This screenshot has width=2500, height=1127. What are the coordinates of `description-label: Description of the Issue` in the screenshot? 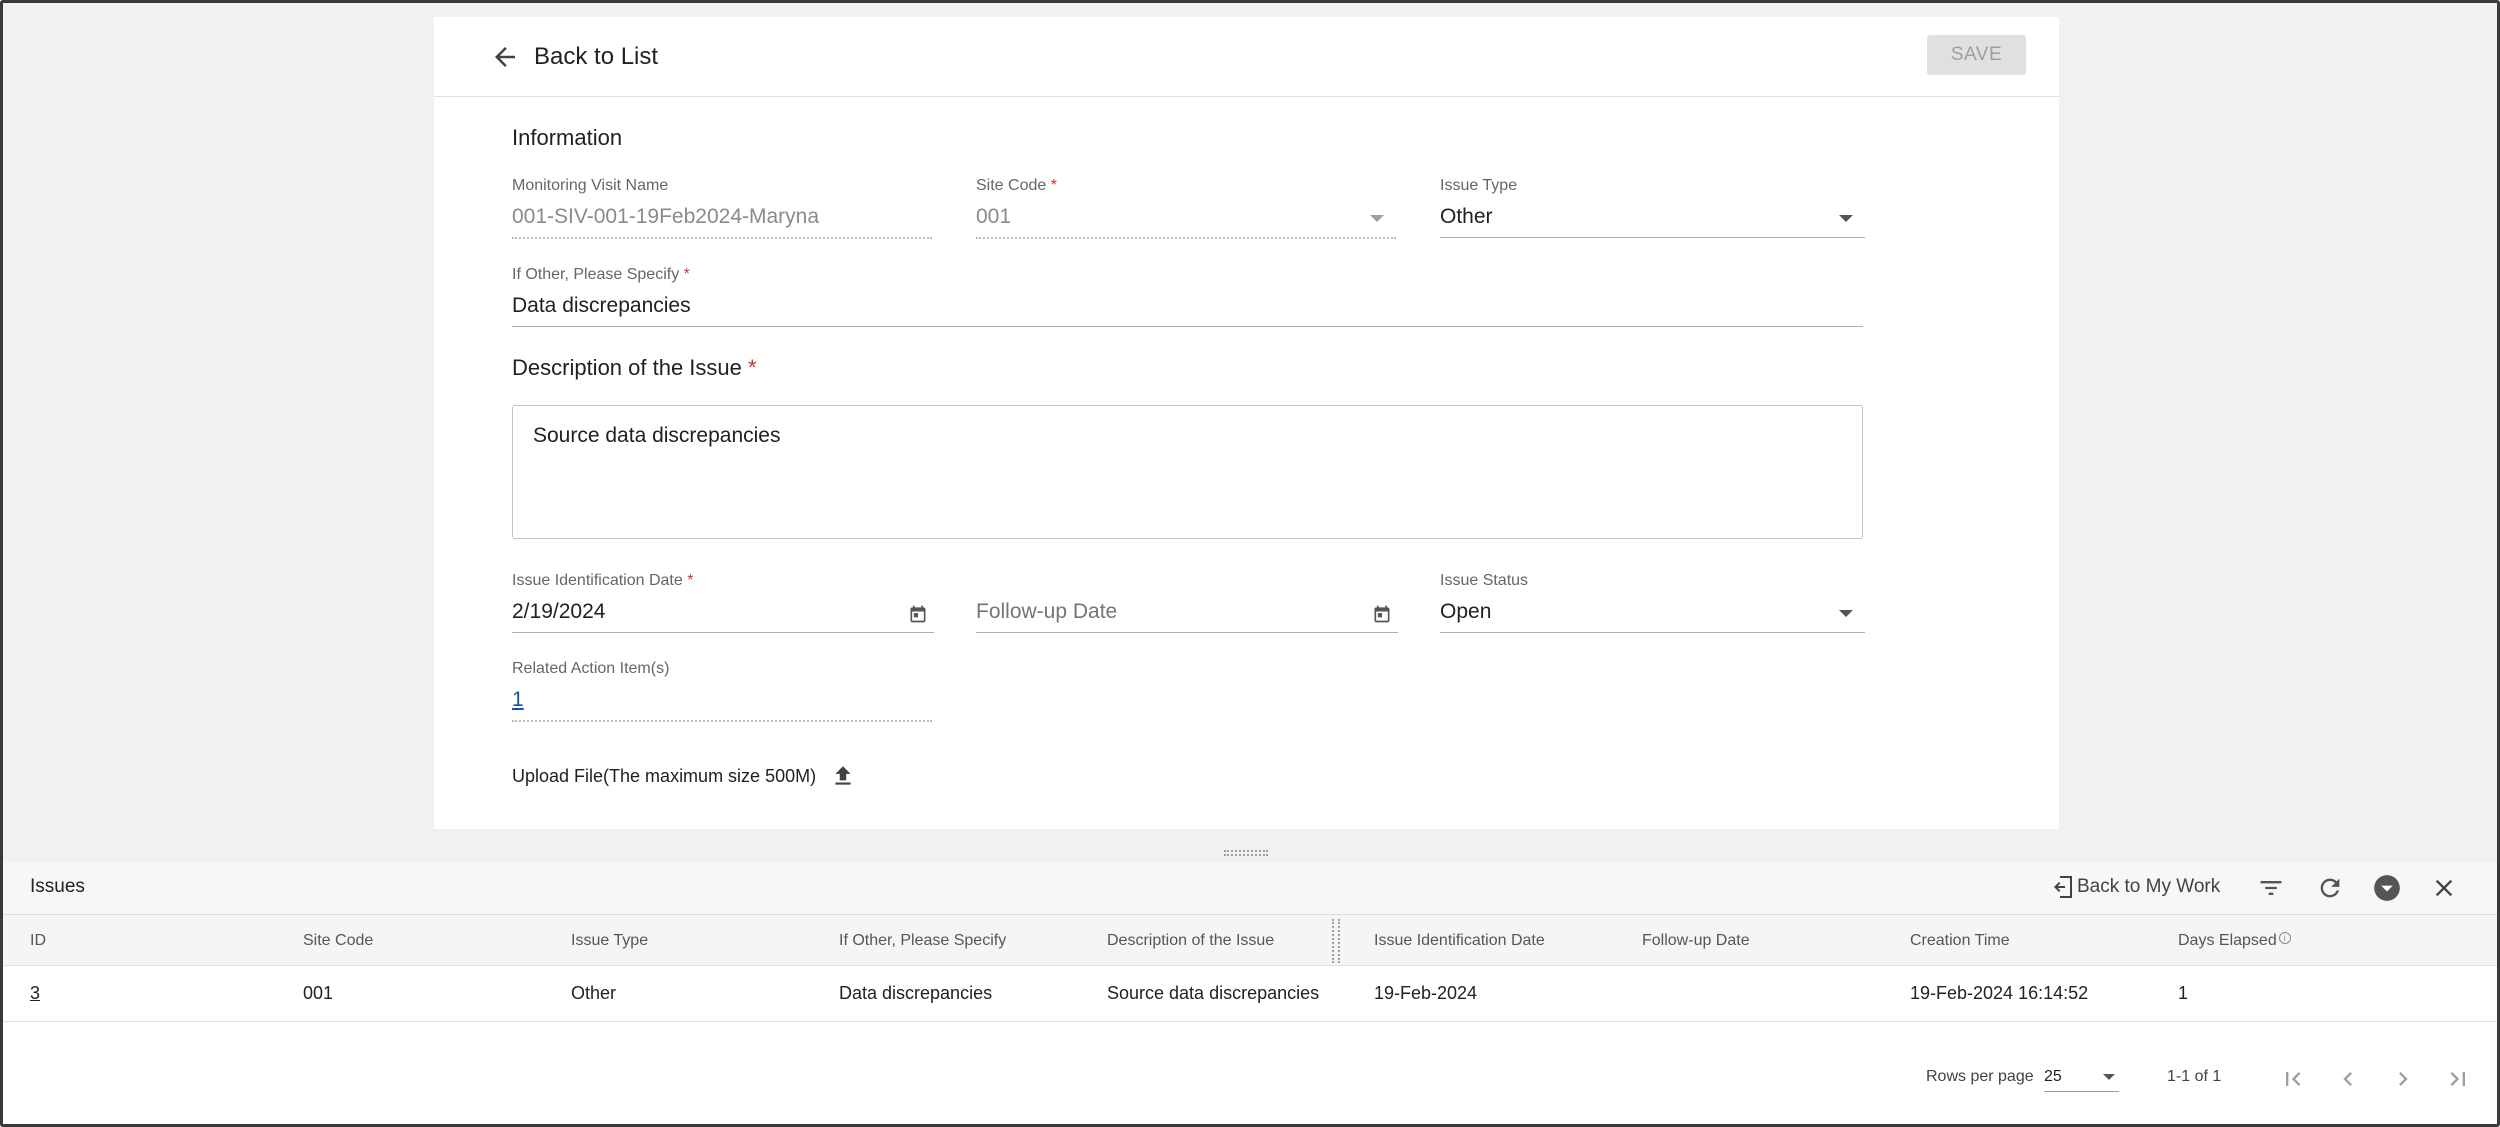 It's located at (627, 367).